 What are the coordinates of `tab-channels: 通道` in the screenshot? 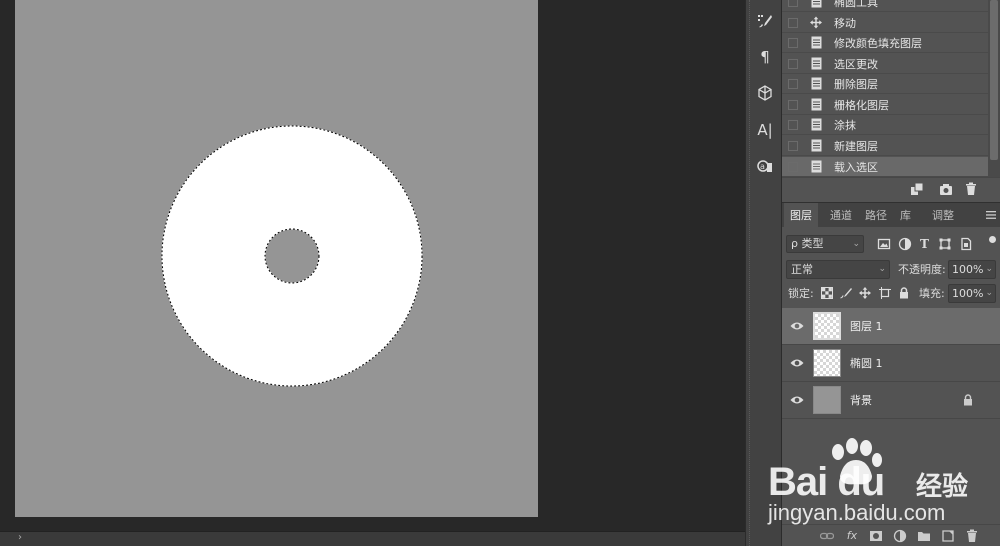 It's located at (841, 215).